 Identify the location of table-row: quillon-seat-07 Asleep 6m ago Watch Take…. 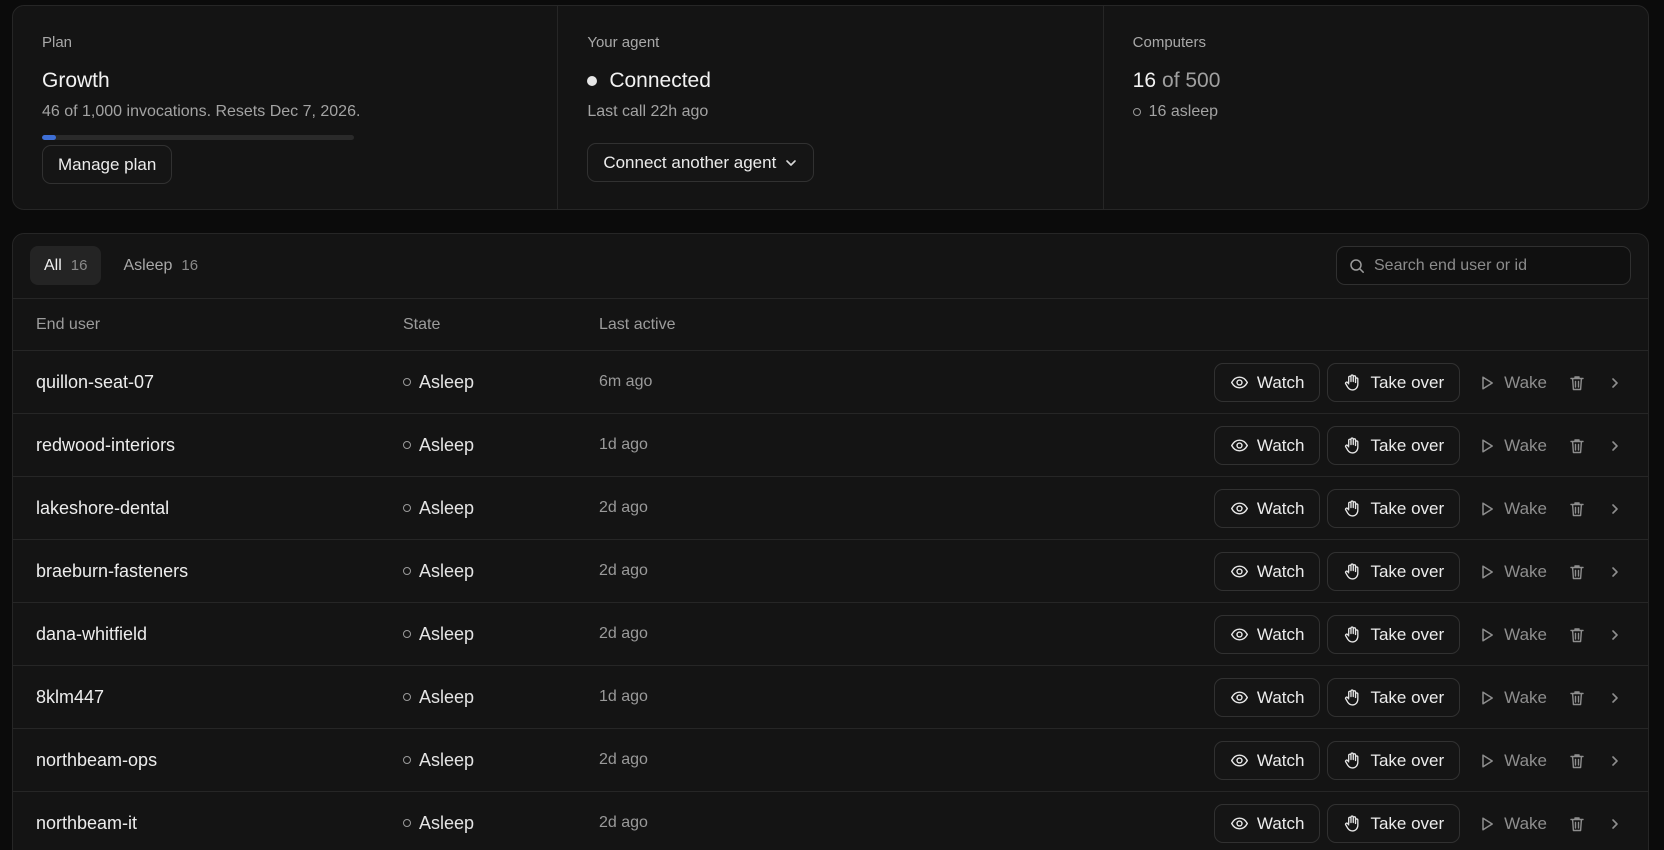
(830, 382).